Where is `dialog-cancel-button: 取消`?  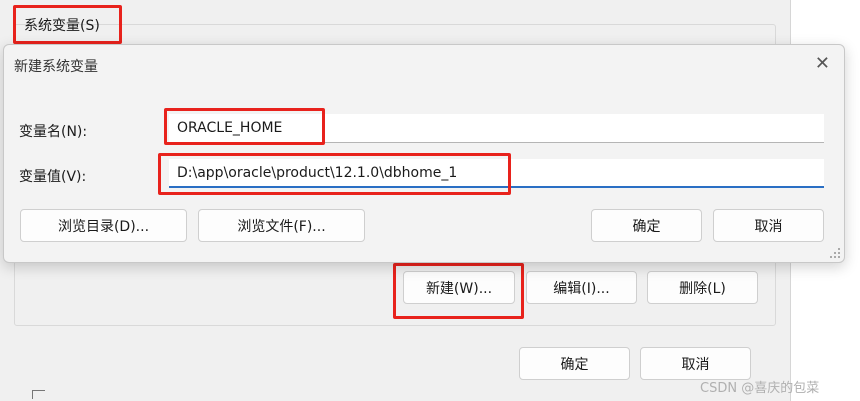
dialog-cancel-button: 取消 is located at coordinates (768, 225).